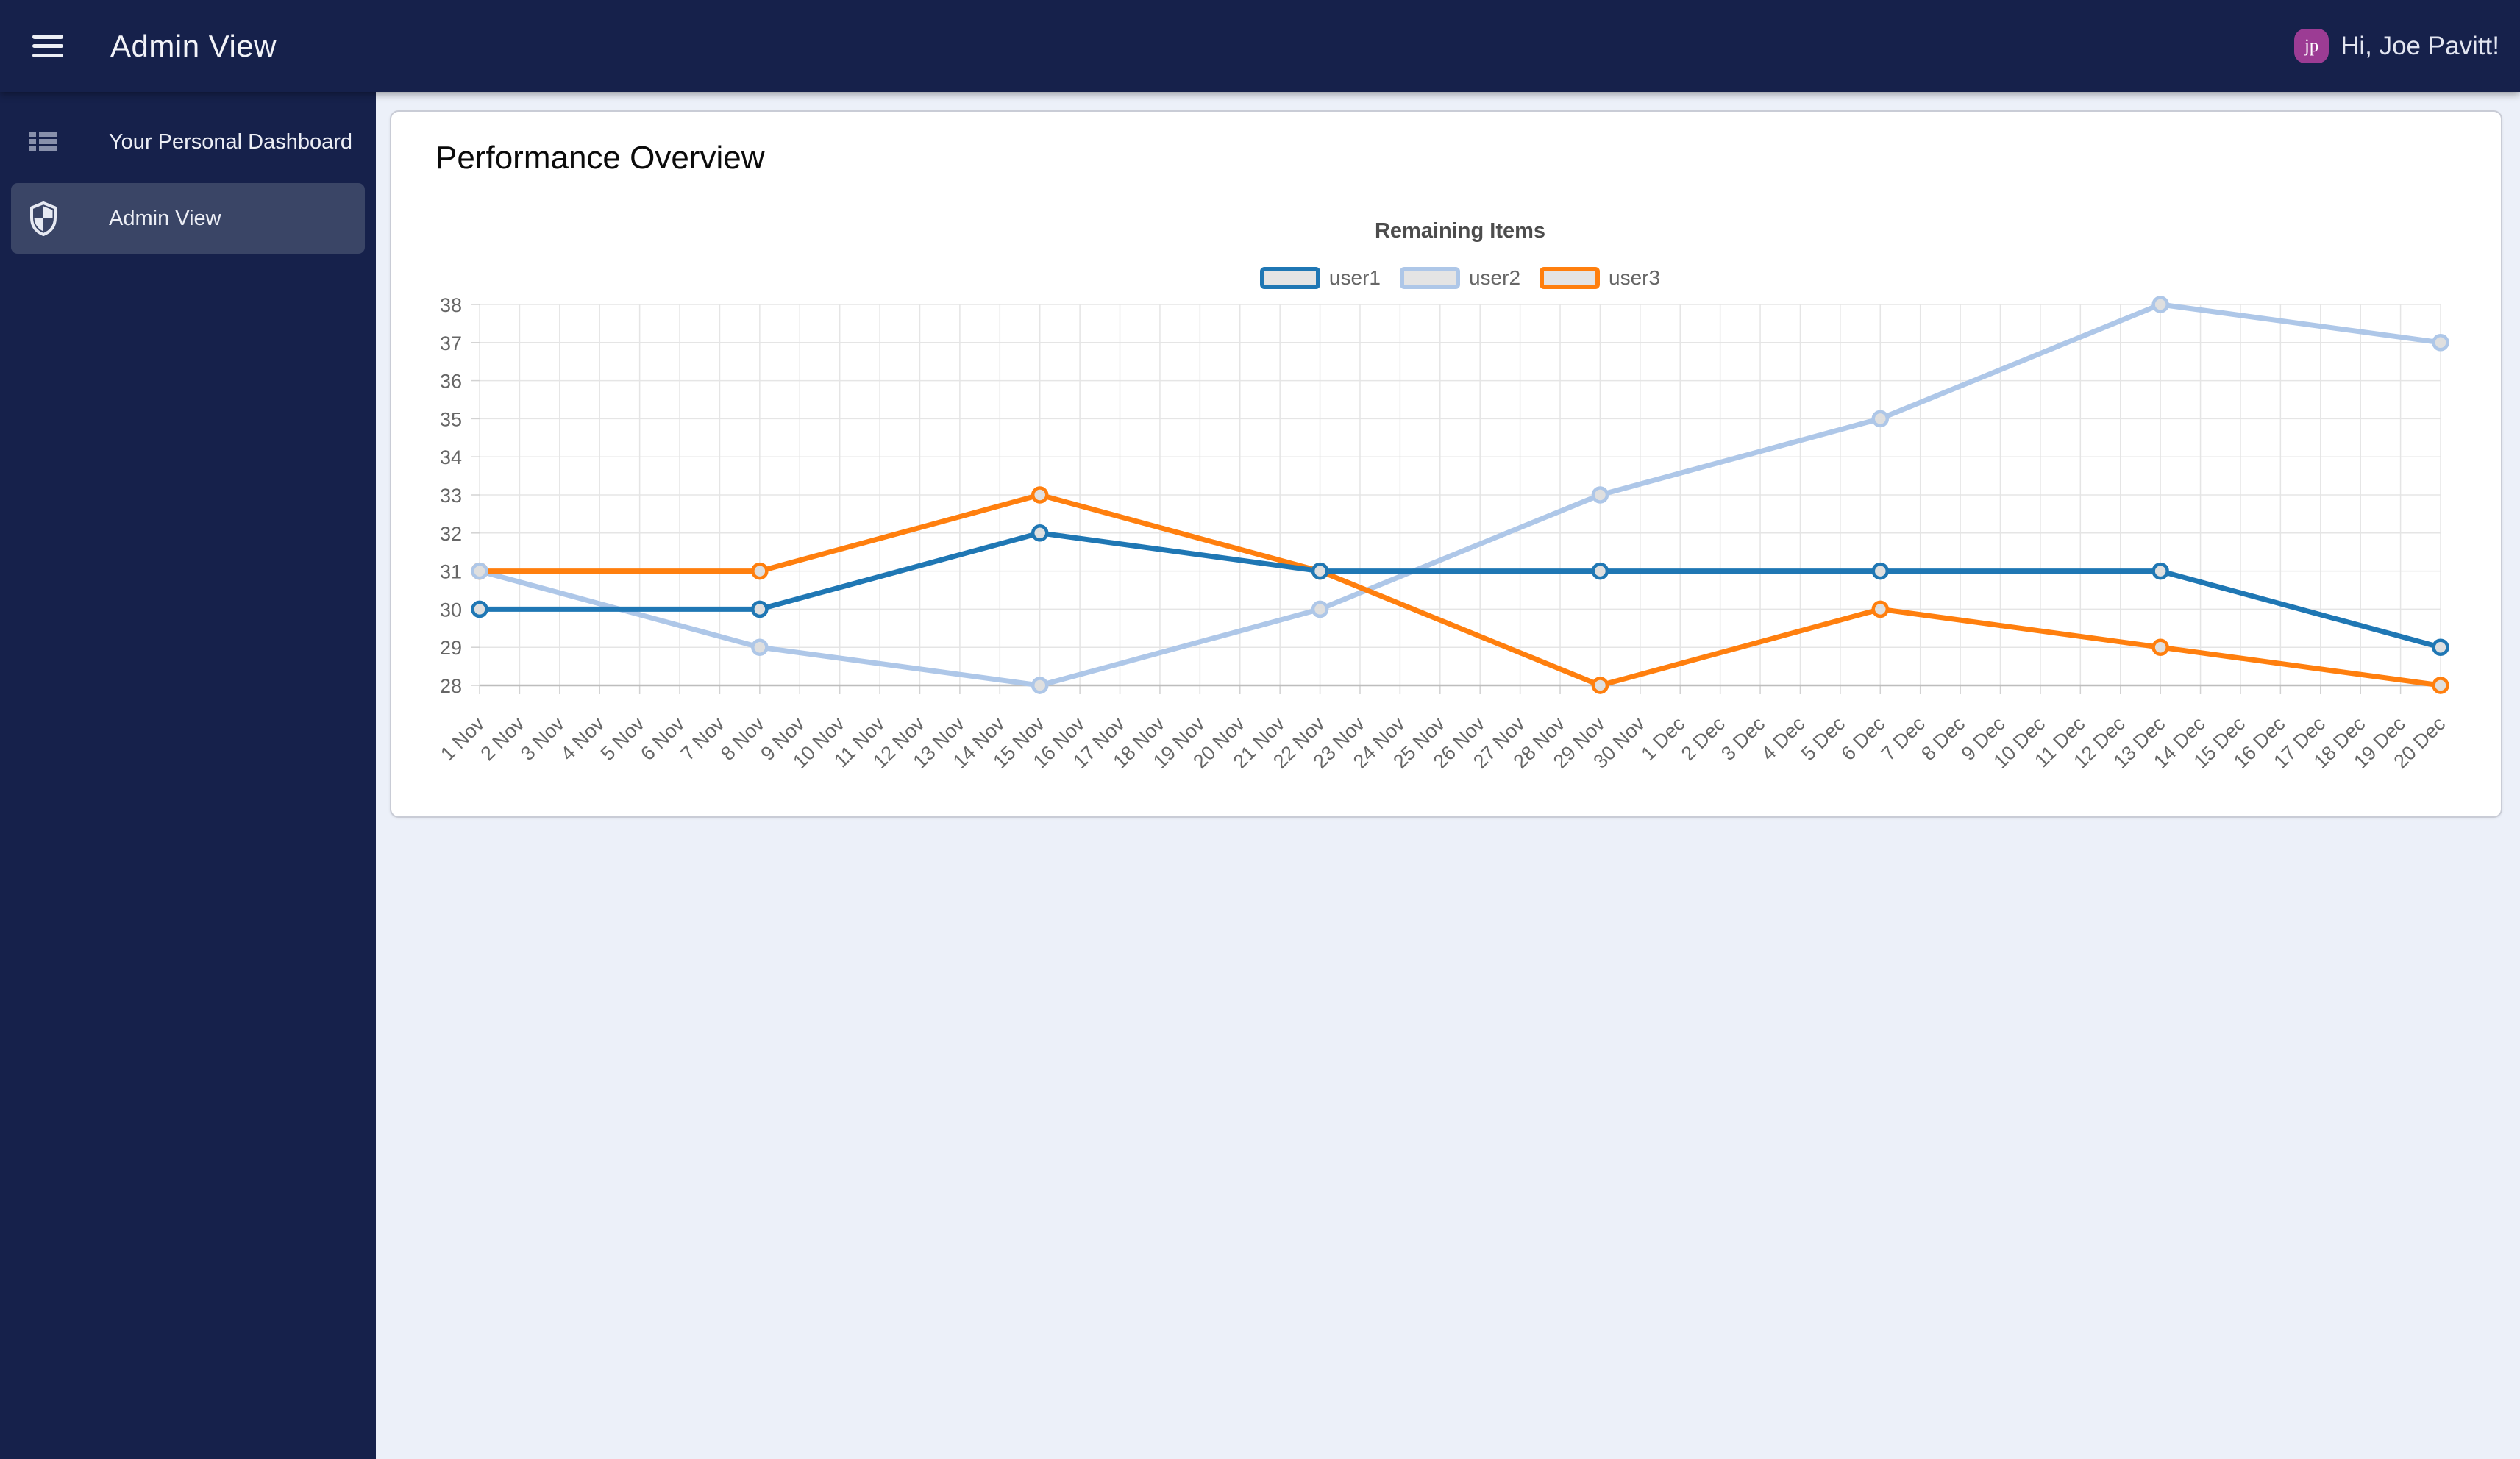 The width and height of the screenshot is (2520, 1459). I want to click on svg-text: 3 Dec, so click(1743, 739).